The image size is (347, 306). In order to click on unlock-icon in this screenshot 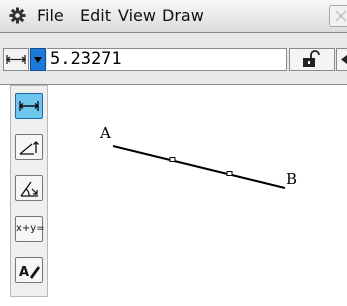, I will do `click(311, 58)`.